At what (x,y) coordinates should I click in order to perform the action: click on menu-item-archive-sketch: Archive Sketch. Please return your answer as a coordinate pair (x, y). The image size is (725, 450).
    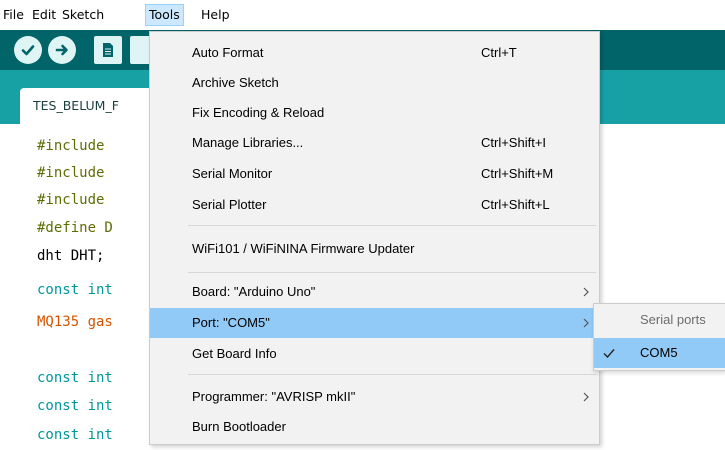
    Looking at the image, I should click on (374, 83).